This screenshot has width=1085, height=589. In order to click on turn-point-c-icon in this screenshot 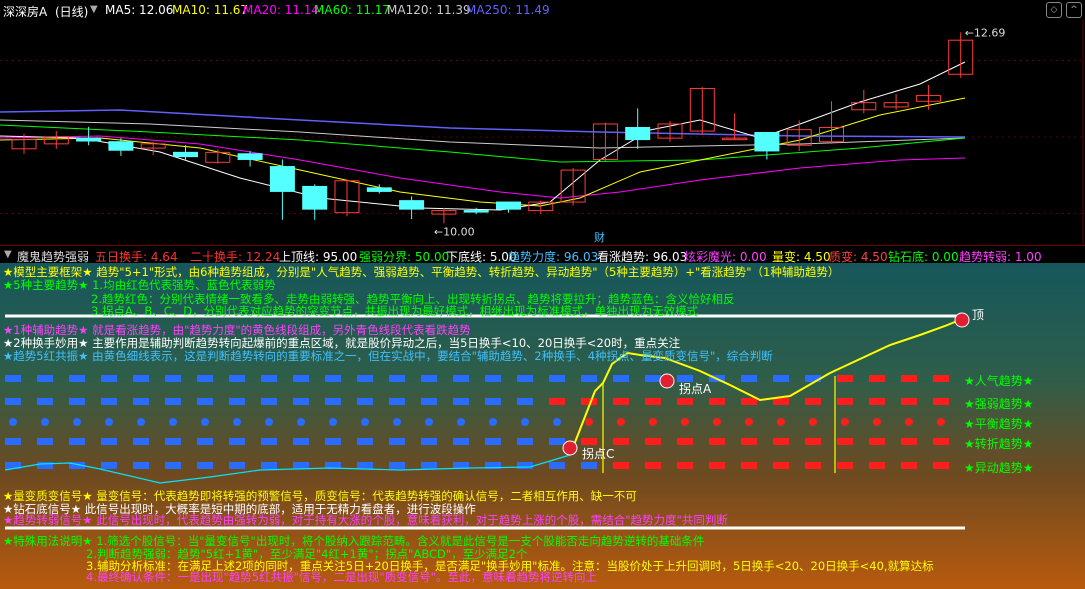, I will do `click(570, 448)`.